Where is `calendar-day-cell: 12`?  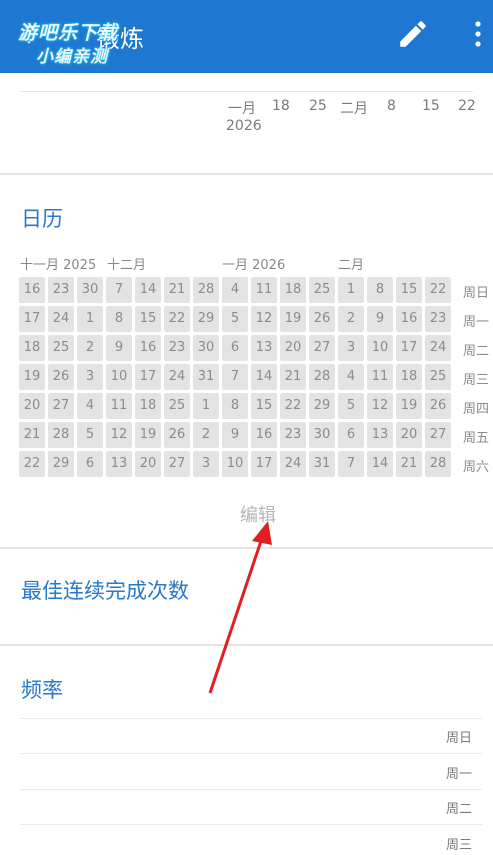
calendar-day-cell: 12 is located at coordinates (119, 435).